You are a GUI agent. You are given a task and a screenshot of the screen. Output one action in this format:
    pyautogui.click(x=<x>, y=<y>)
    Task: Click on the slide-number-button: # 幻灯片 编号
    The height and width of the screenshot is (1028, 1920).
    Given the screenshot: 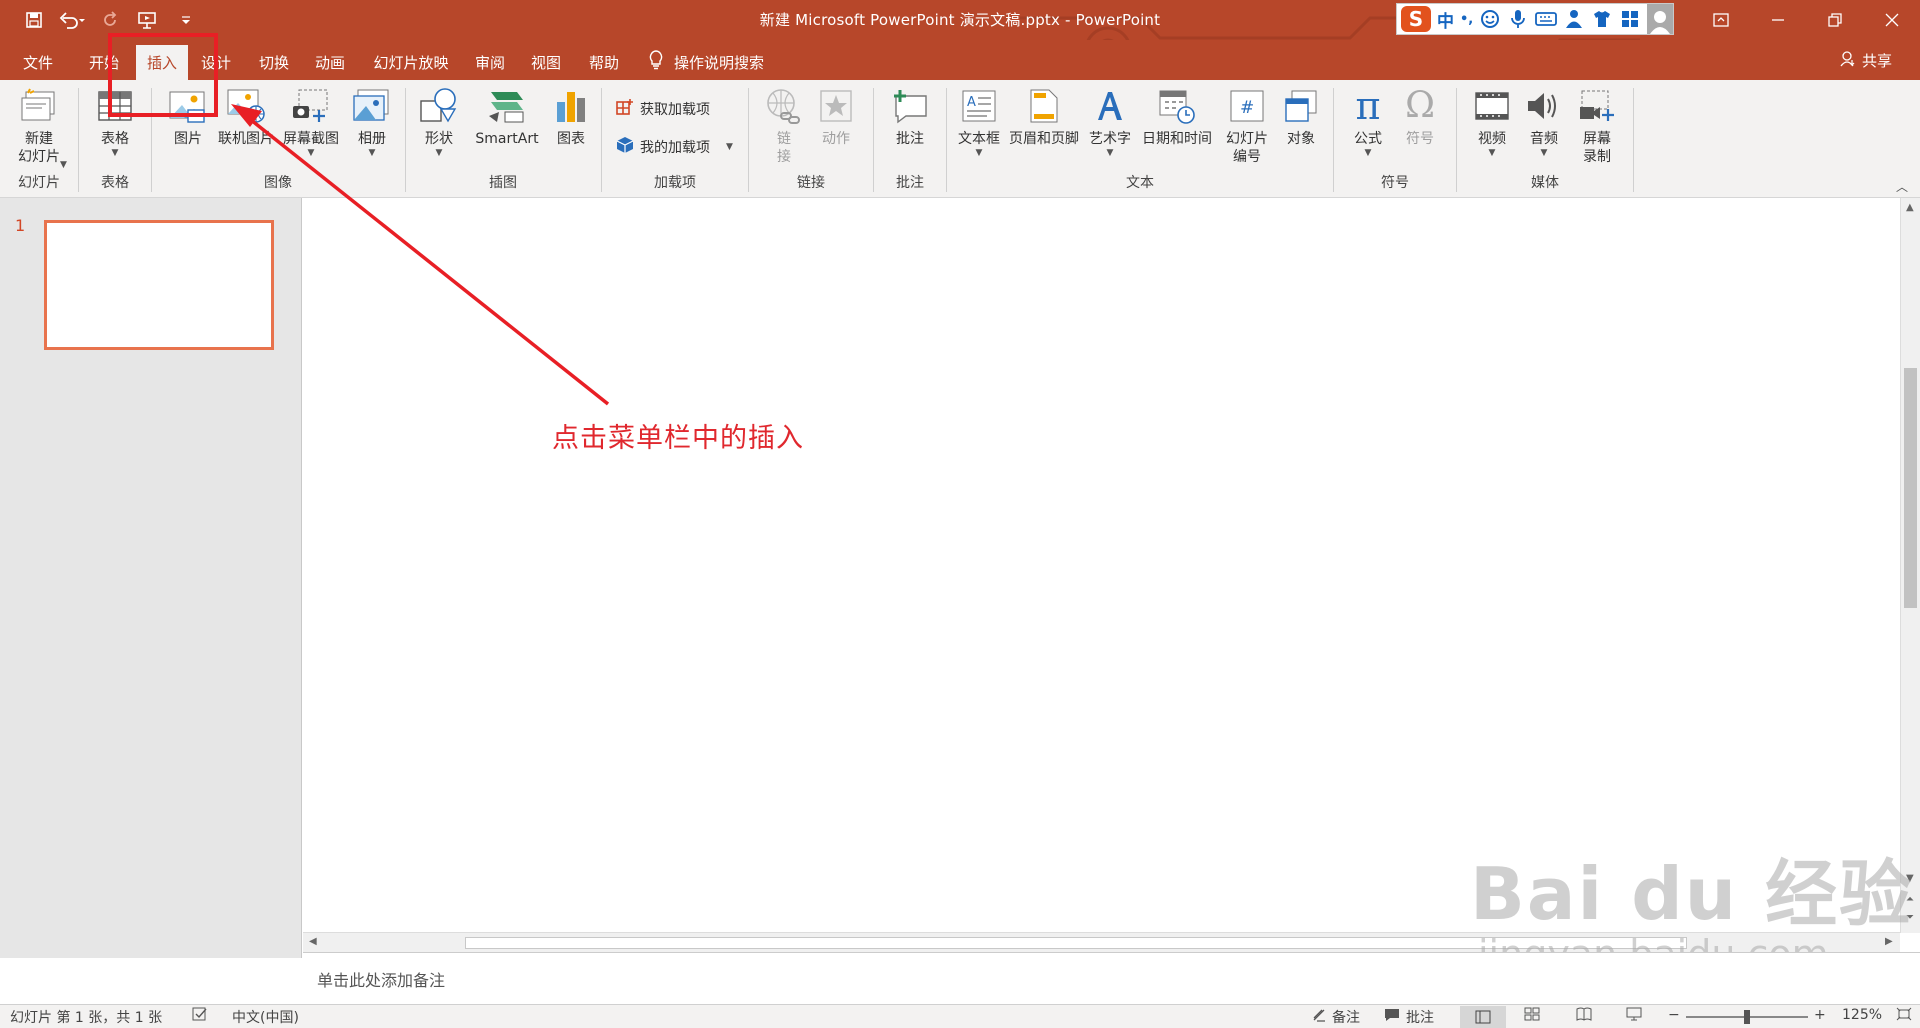 What is the action you would take?
    pyautogui.click(x=1247, y=126)
    